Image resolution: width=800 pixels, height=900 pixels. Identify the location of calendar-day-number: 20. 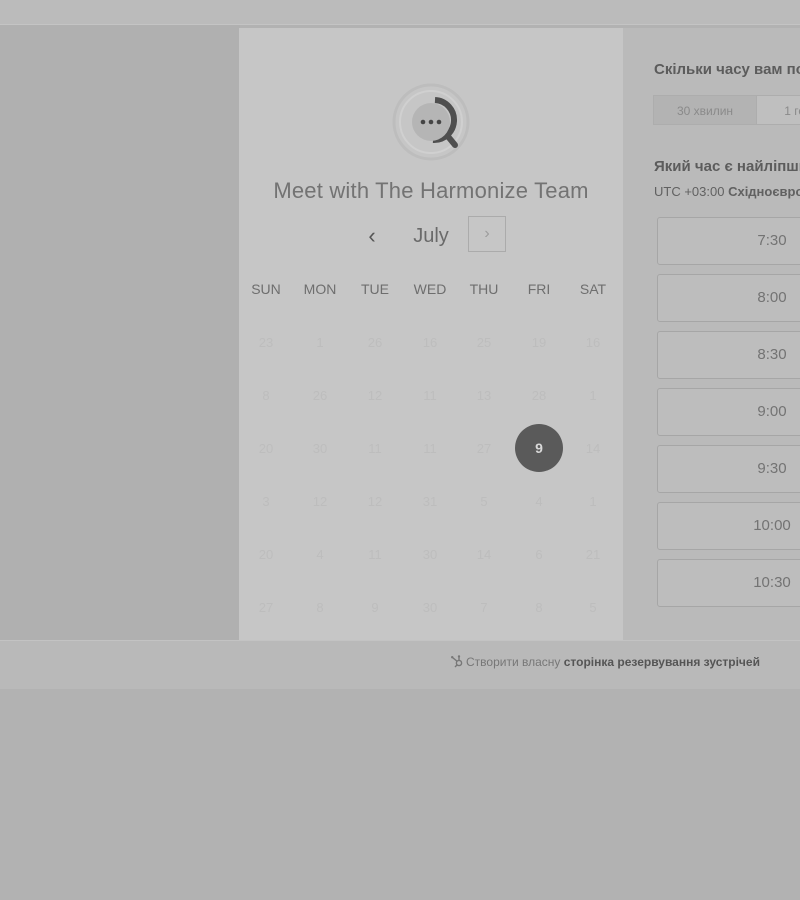
(266, 554).